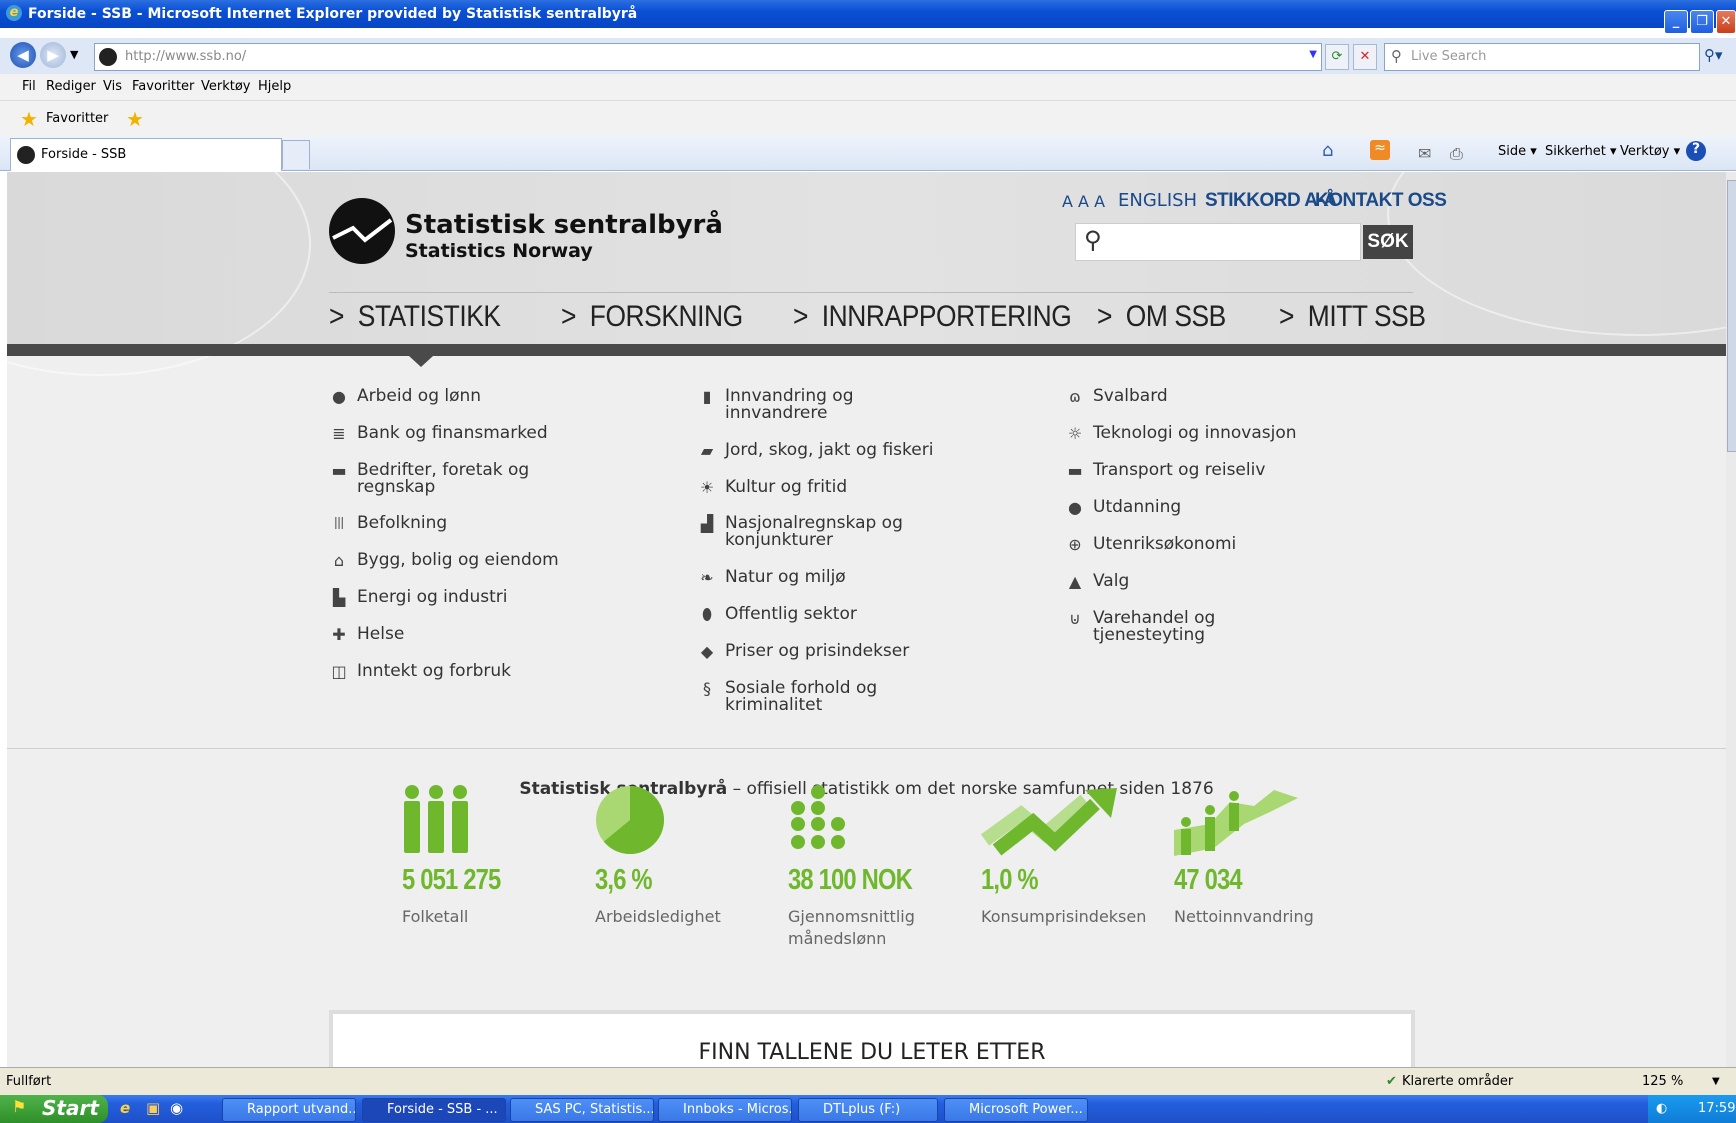  Describe the element at coordinates (163, 86) in the screenshot. I see `menu-favorites: Favoritter` at that location.